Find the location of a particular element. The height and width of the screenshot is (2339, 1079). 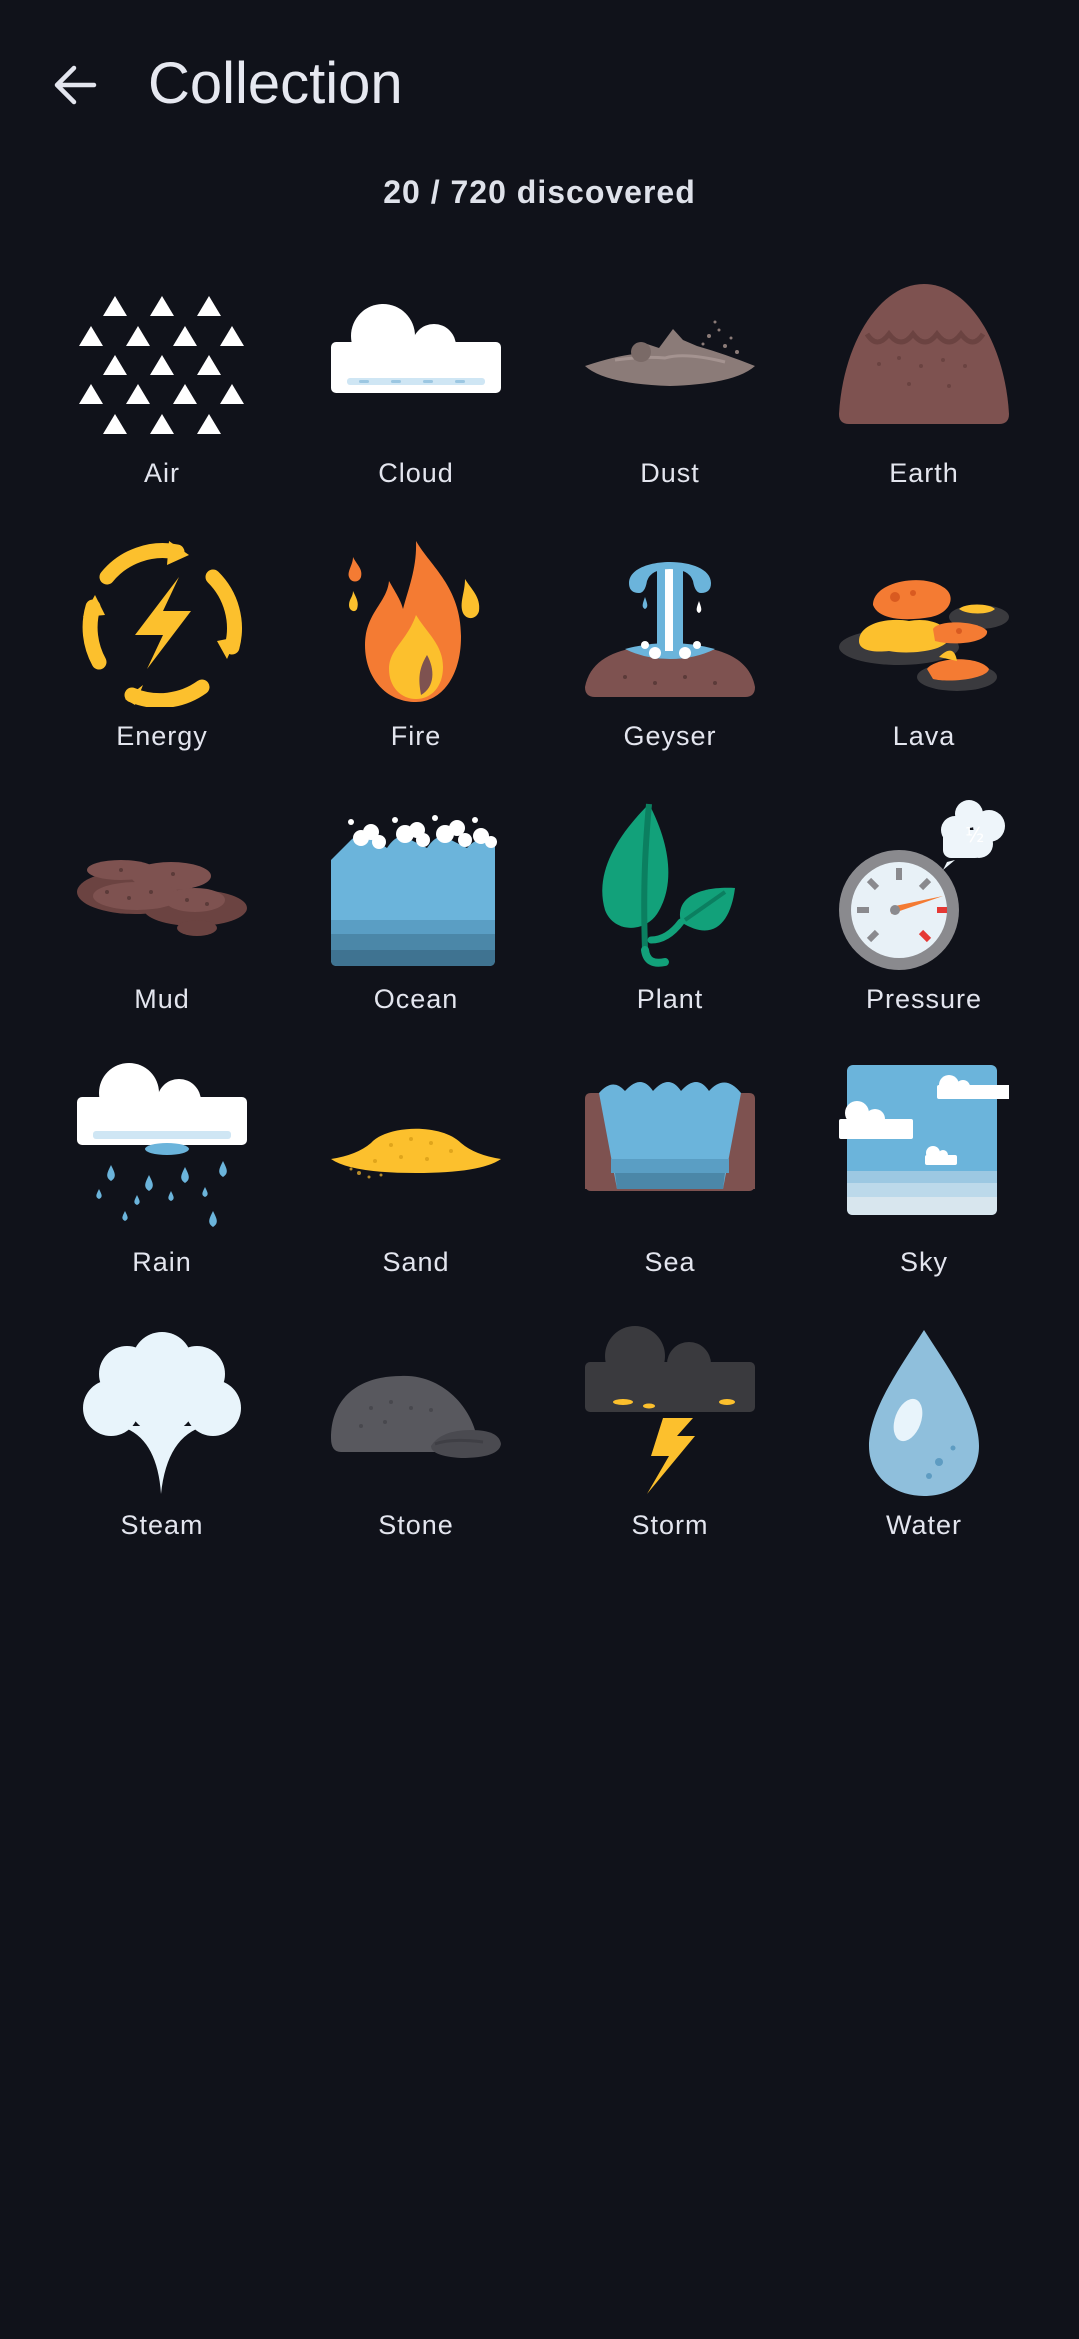

element-tile-pressure: ½ Pressure is located at coordinates (924, 923).